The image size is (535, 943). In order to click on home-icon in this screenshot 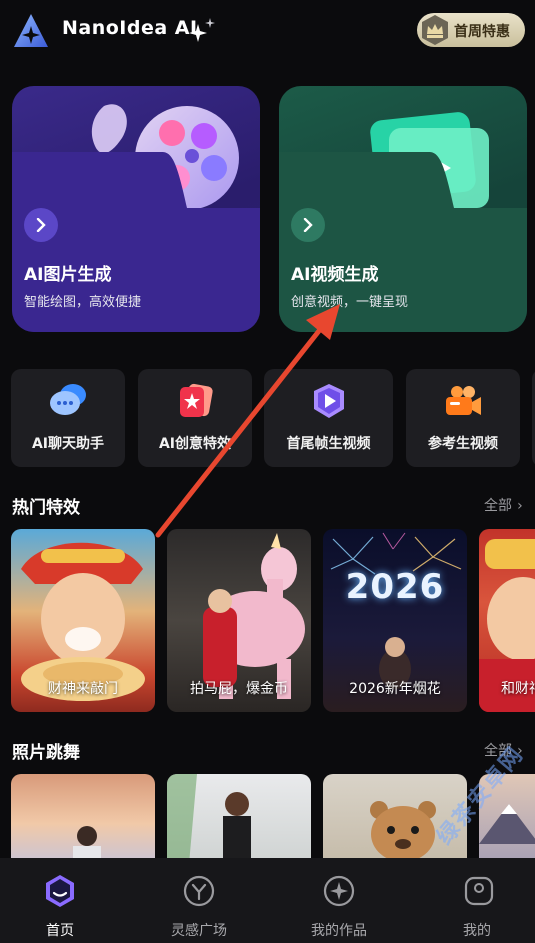, I will do `click(60, 891)`.